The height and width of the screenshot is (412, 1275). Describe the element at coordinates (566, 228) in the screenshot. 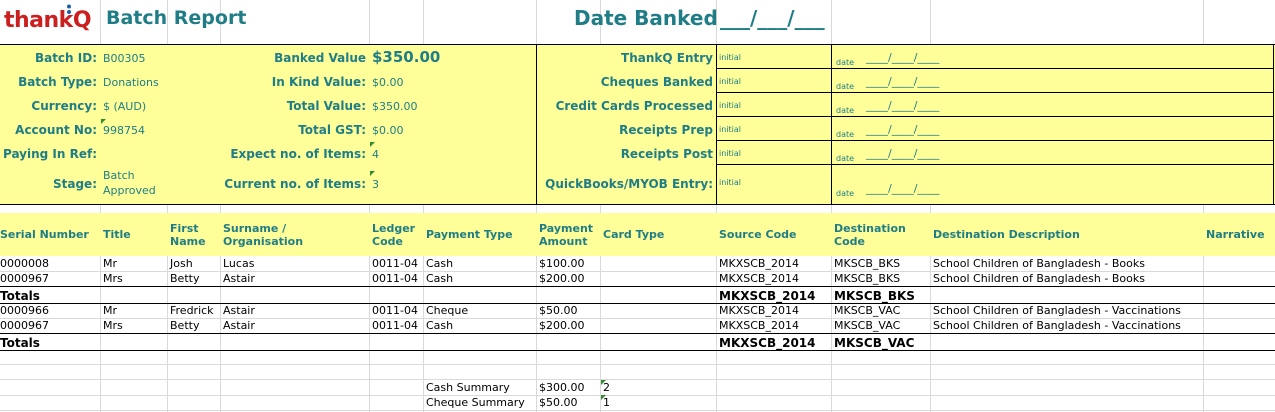

I see `col-payment-amount-l1: Payment` at that location.